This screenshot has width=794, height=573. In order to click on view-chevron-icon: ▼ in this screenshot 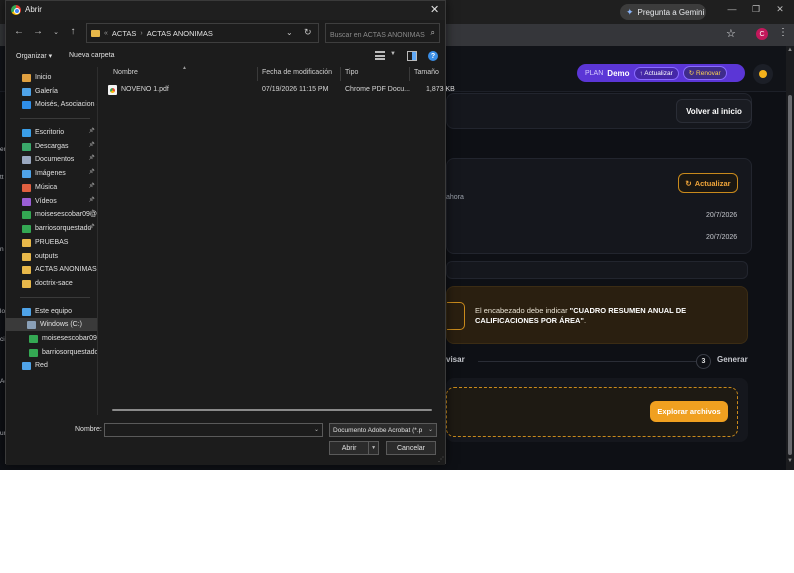, I will do `click(393, 54)`.